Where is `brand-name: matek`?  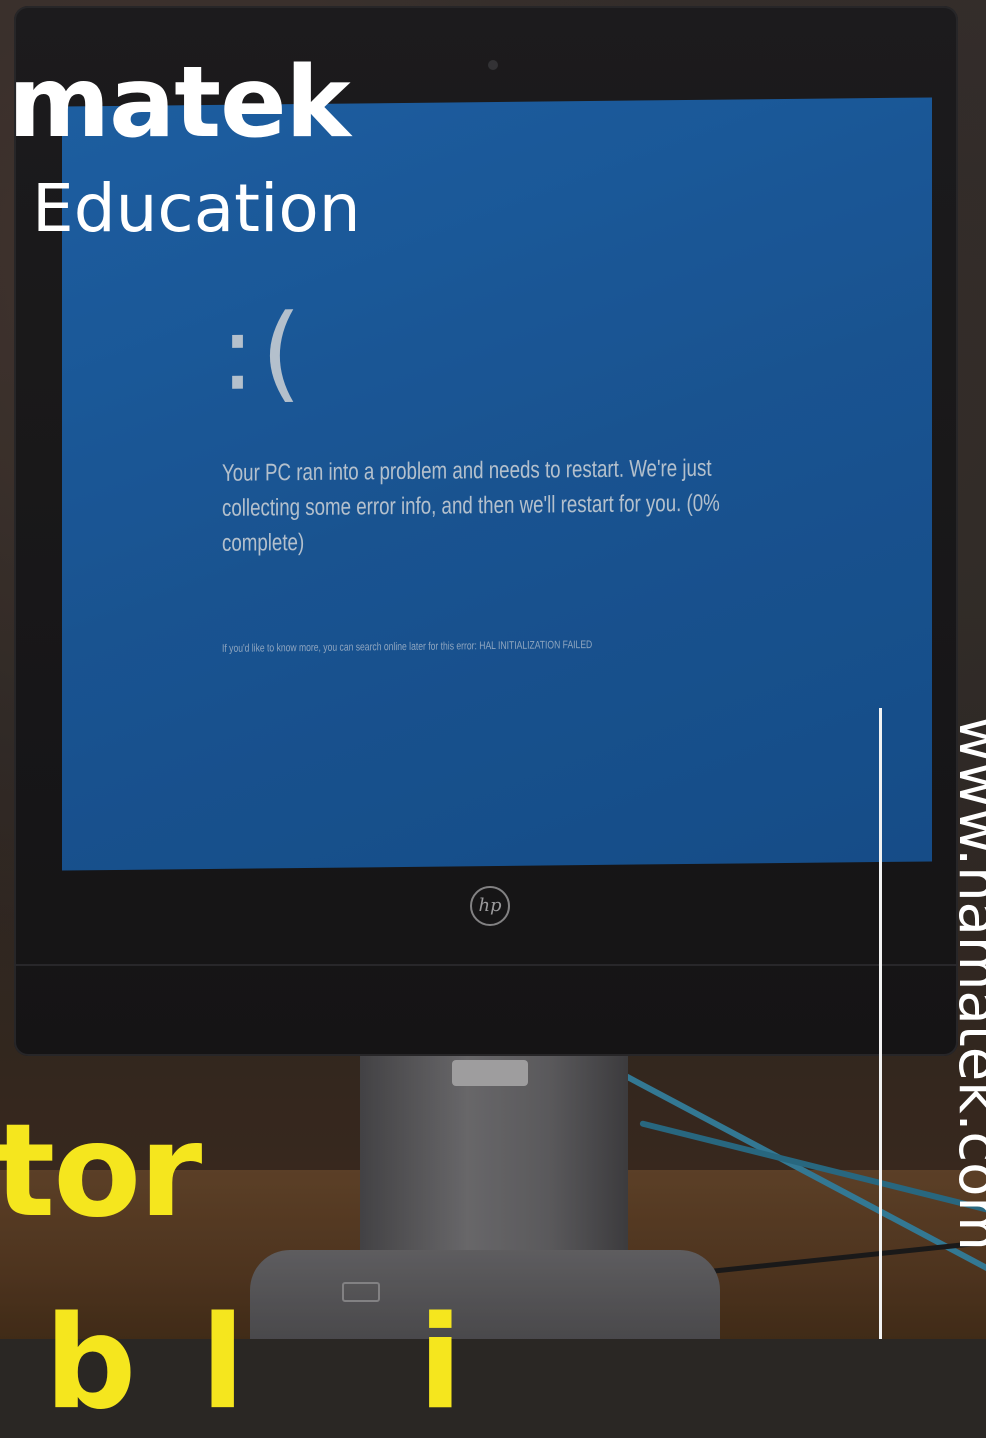
brand-name: matek is located at coordinates (179, 103).